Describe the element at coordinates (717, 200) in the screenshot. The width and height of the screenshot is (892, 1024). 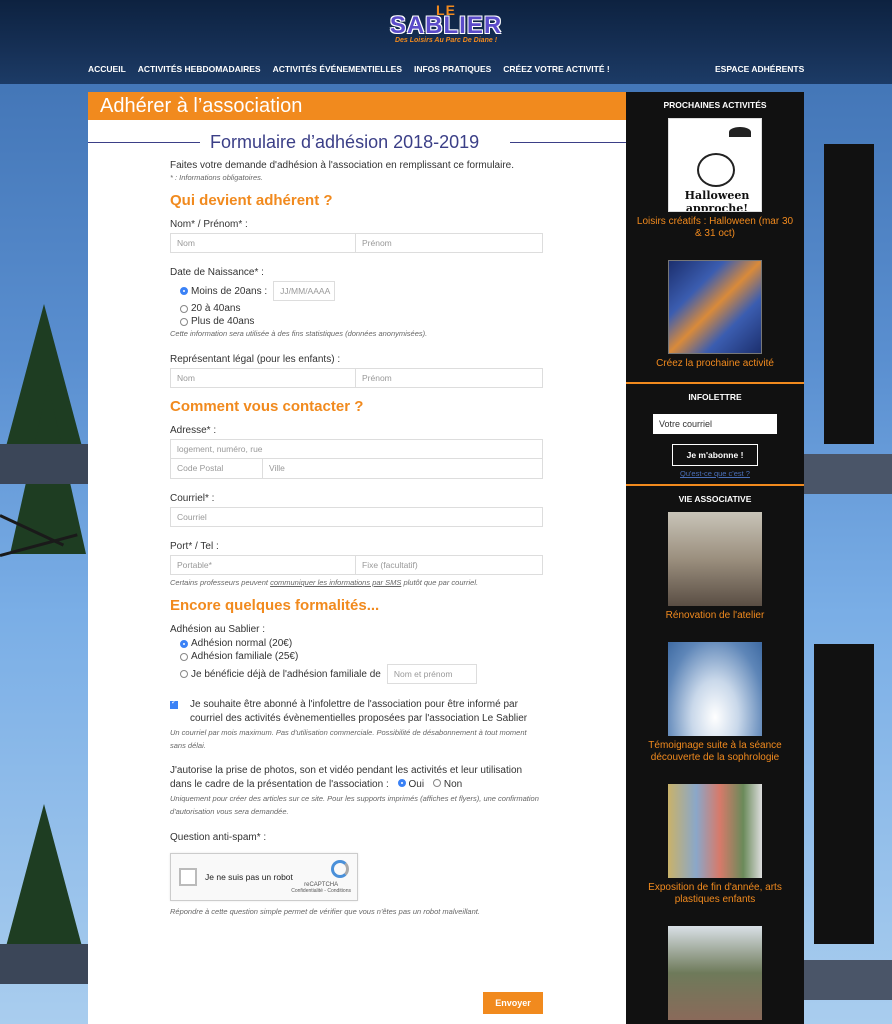
I see `halloween-image-text: Halloween approche!` at that location.